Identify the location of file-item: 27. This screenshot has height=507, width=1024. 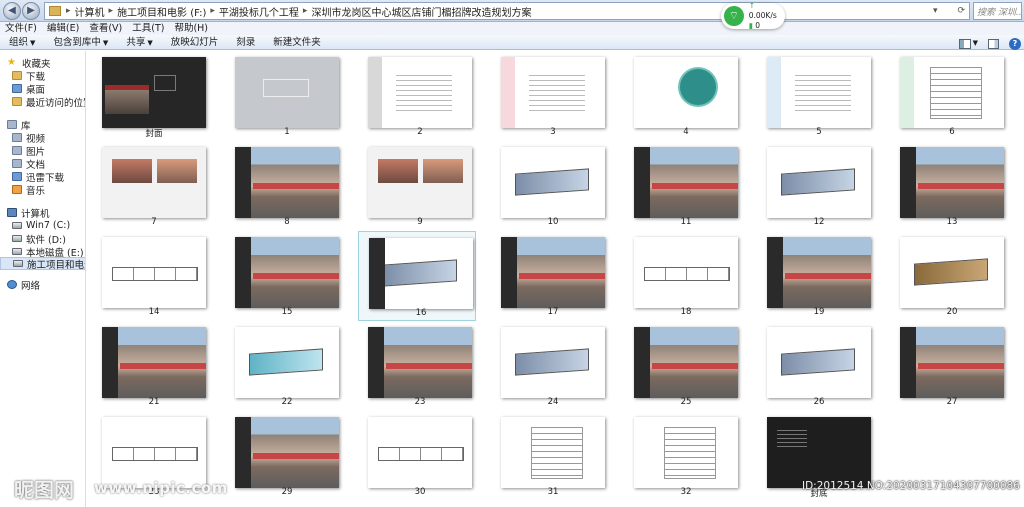
(949, 366).